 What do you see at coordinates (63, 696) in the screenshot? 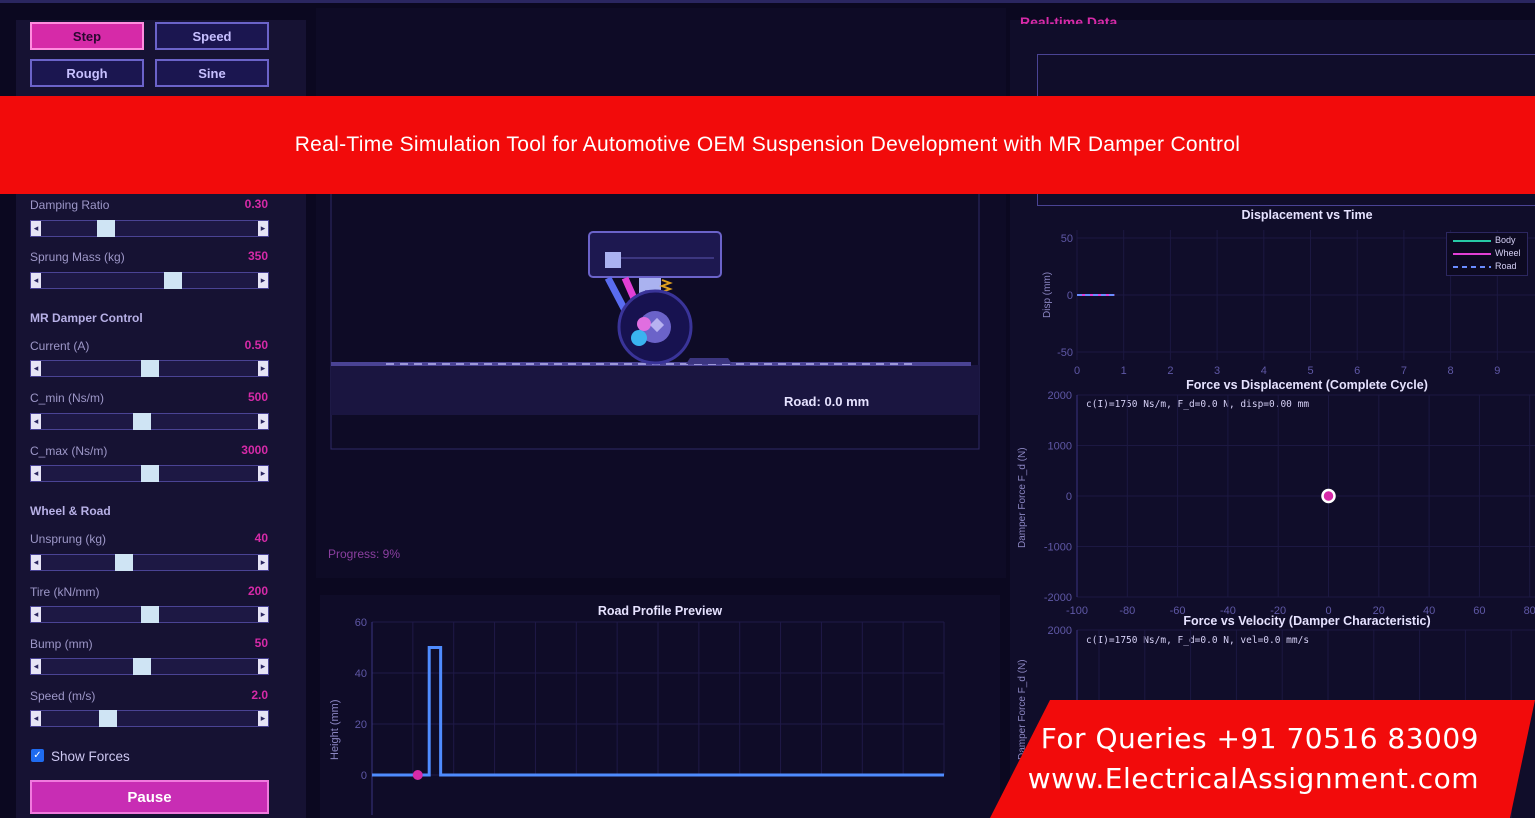
I see `speed-label: Speed (m/s)` at bounding box center [63, 696].